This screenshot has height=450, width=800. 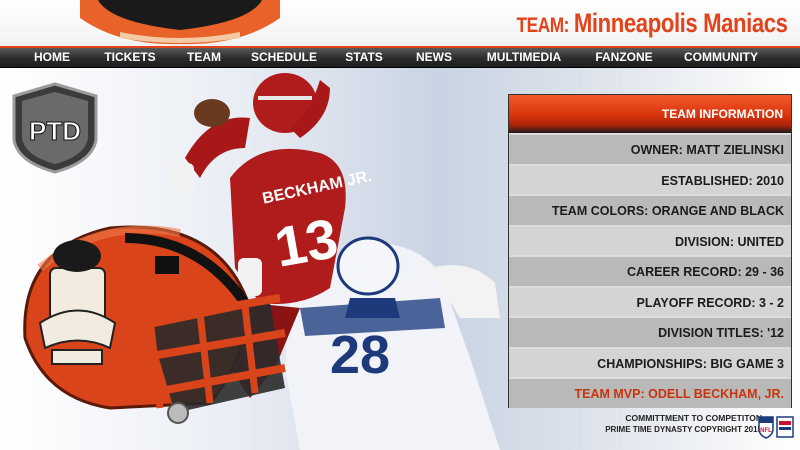 I want to click on nfl-shield-icon: NFL, so click(x=766, y=427).